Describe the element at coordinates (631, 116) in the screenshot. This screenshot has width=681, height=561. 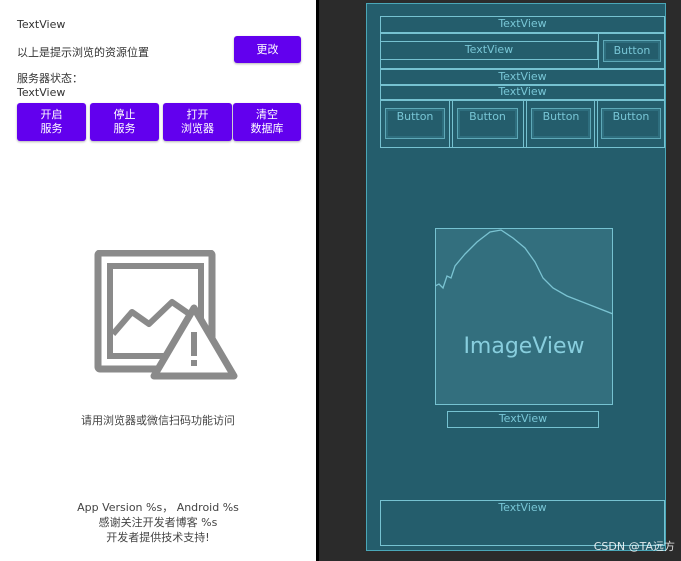
I see `bp-row-button-4-label: Button` at that location.